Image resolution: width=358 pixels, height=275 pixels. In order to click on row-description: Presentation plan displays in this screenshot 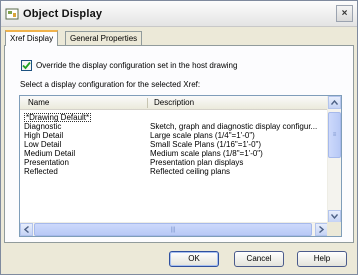, I will do `click(197, 162)`.